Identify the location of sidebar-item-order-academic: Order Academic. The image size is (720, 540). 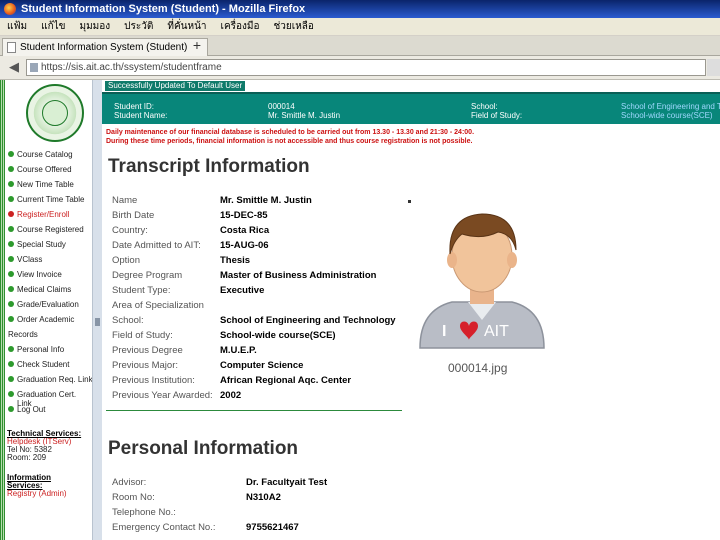
(50, 322).